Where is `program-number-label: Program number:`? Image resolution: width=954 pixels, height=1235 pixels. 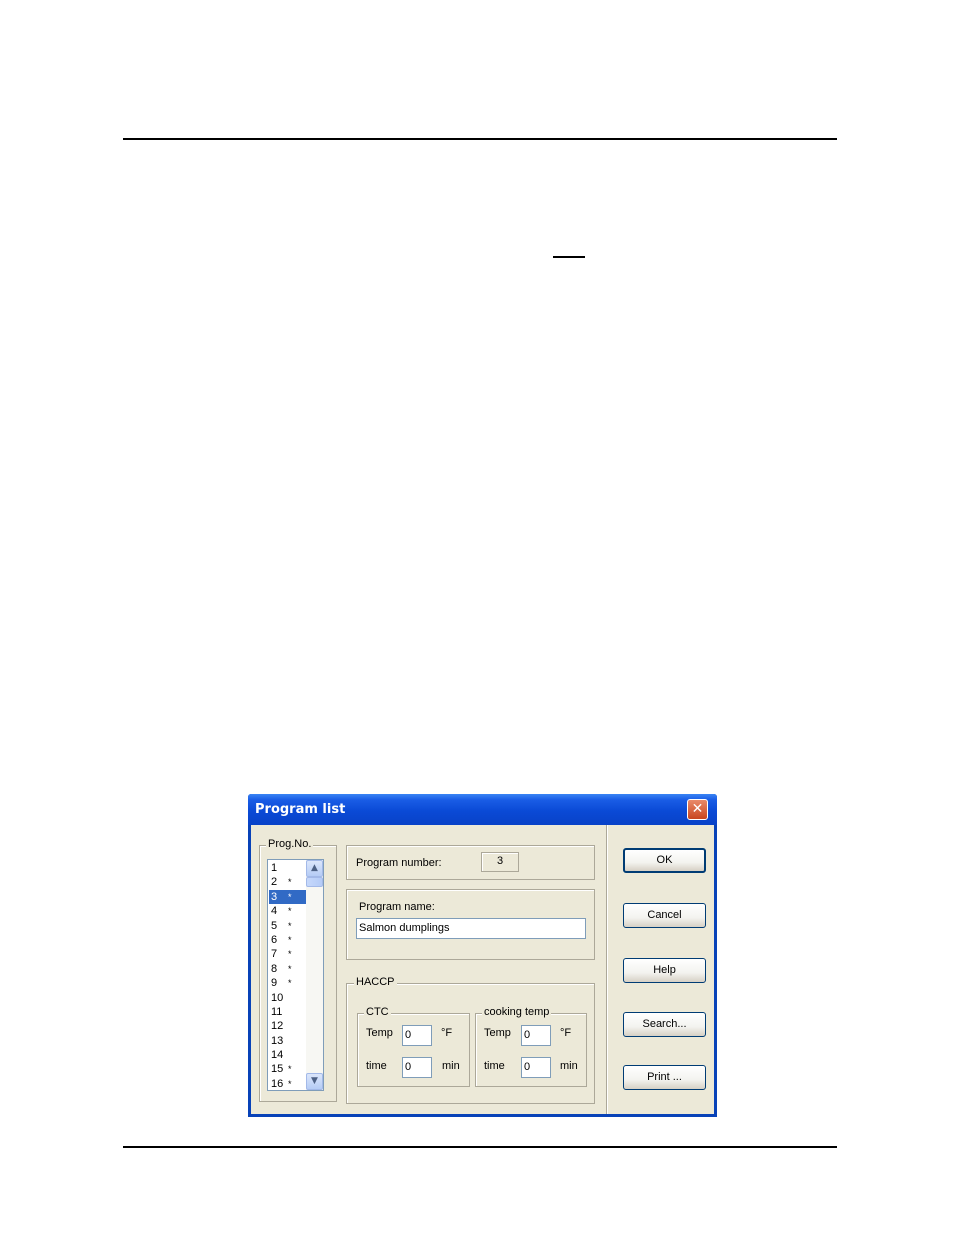
program-number-label: Program number: is located at coordinates (399, 863).